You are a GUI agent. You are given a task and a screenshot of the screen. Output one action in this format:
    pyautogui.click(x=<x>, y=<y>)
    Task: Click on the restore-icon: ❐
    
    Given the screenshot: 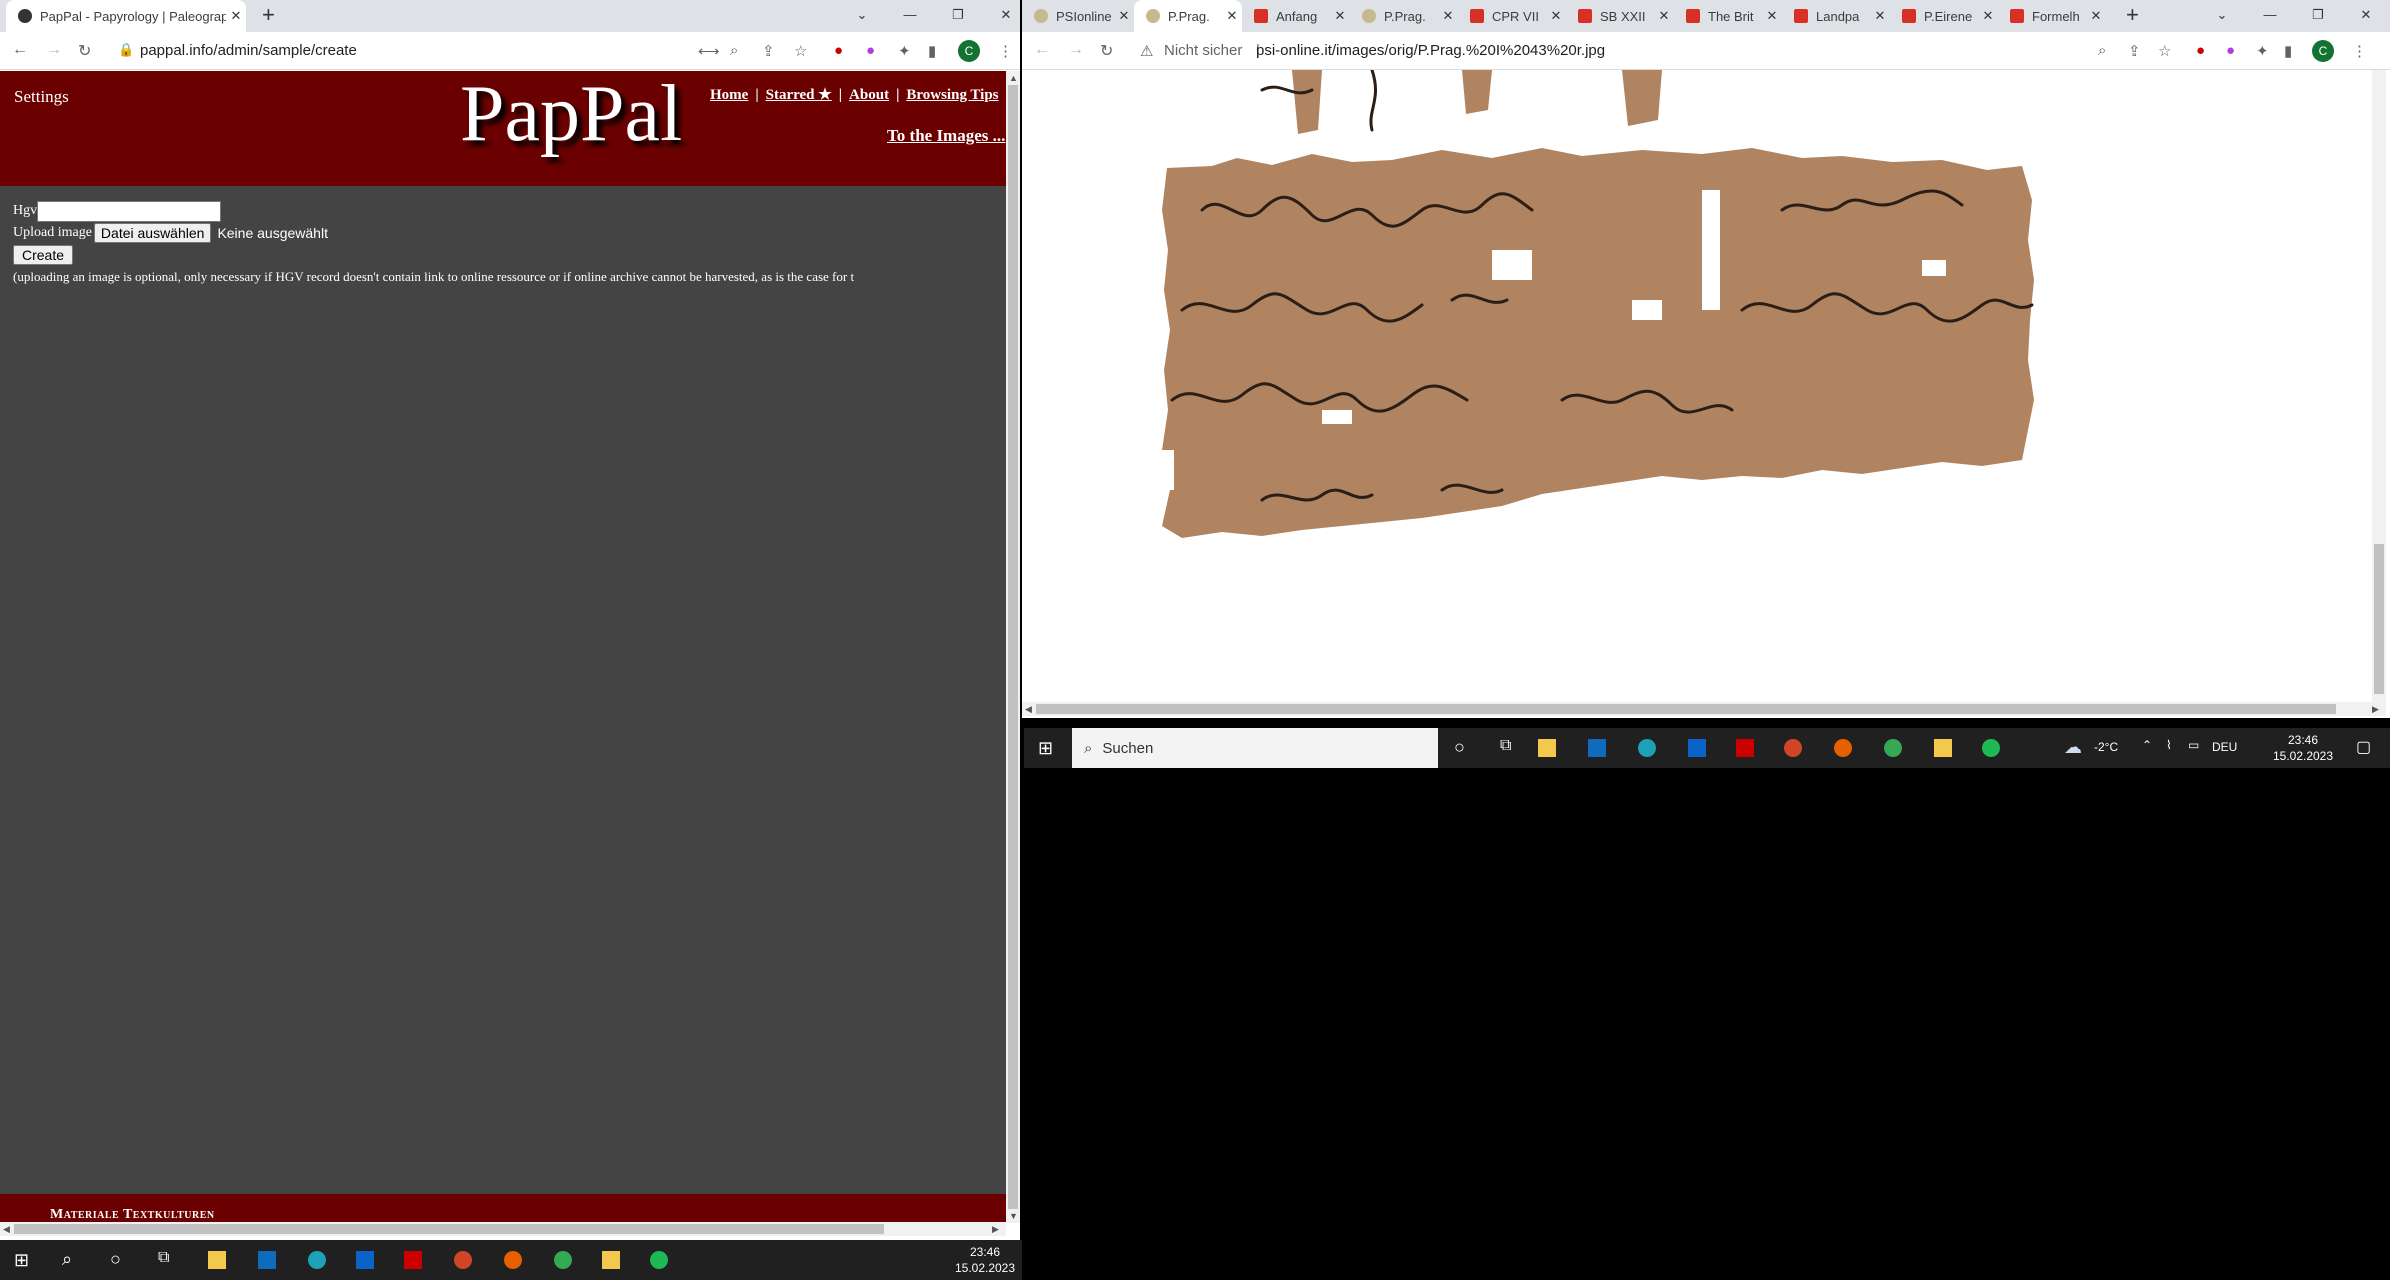 What is the action you would take?
    pyautogui.click(x=2318, y=16)
    